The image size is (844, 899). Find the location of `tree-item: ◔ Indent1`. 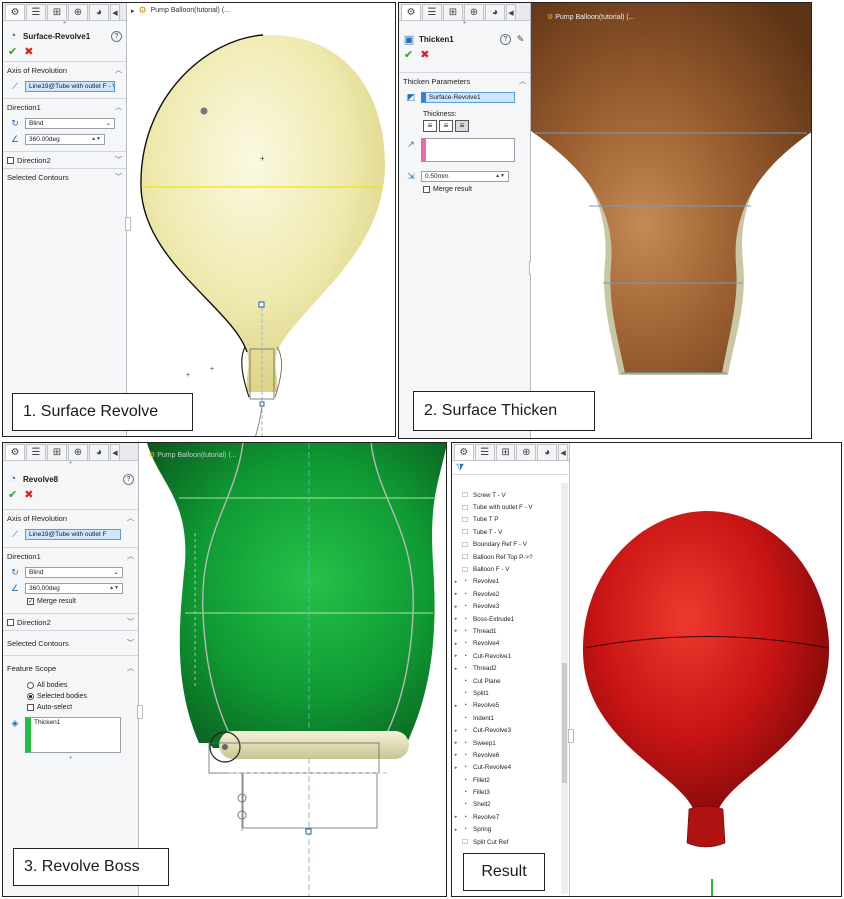

tree-item: ◔ Indent1 is located at coordinates (506, 718).